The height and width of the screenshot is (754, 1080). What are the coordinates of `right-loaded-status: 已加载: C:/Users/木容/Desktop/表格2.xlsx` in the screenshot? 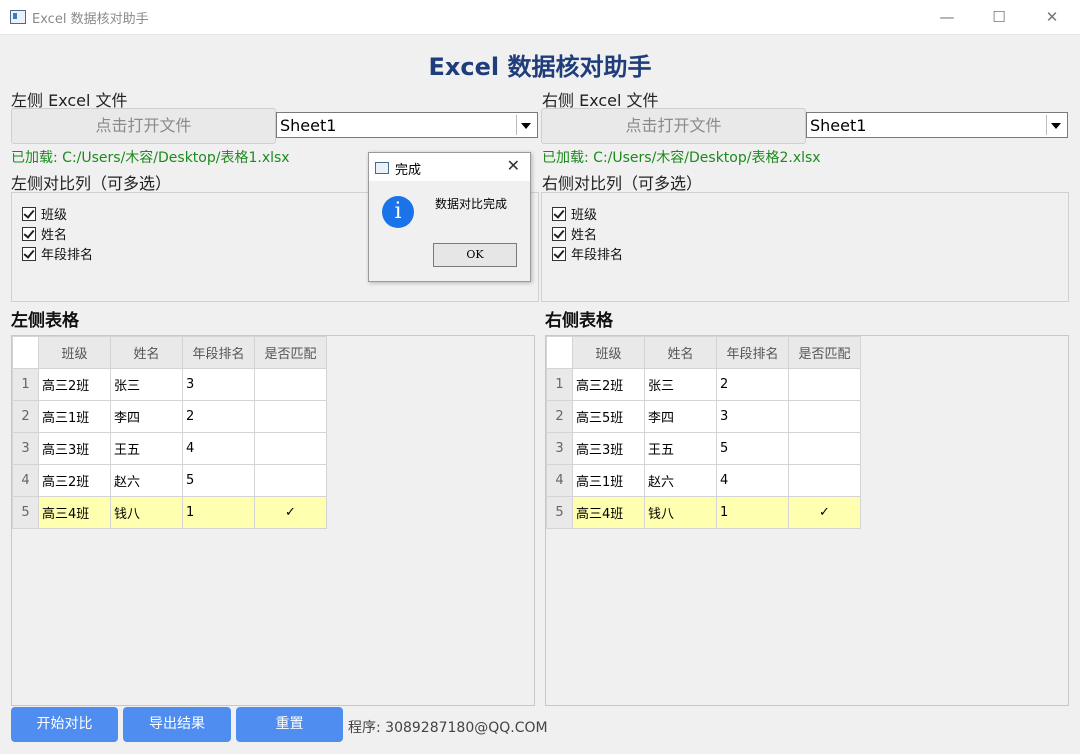 It's located at (681, 158).